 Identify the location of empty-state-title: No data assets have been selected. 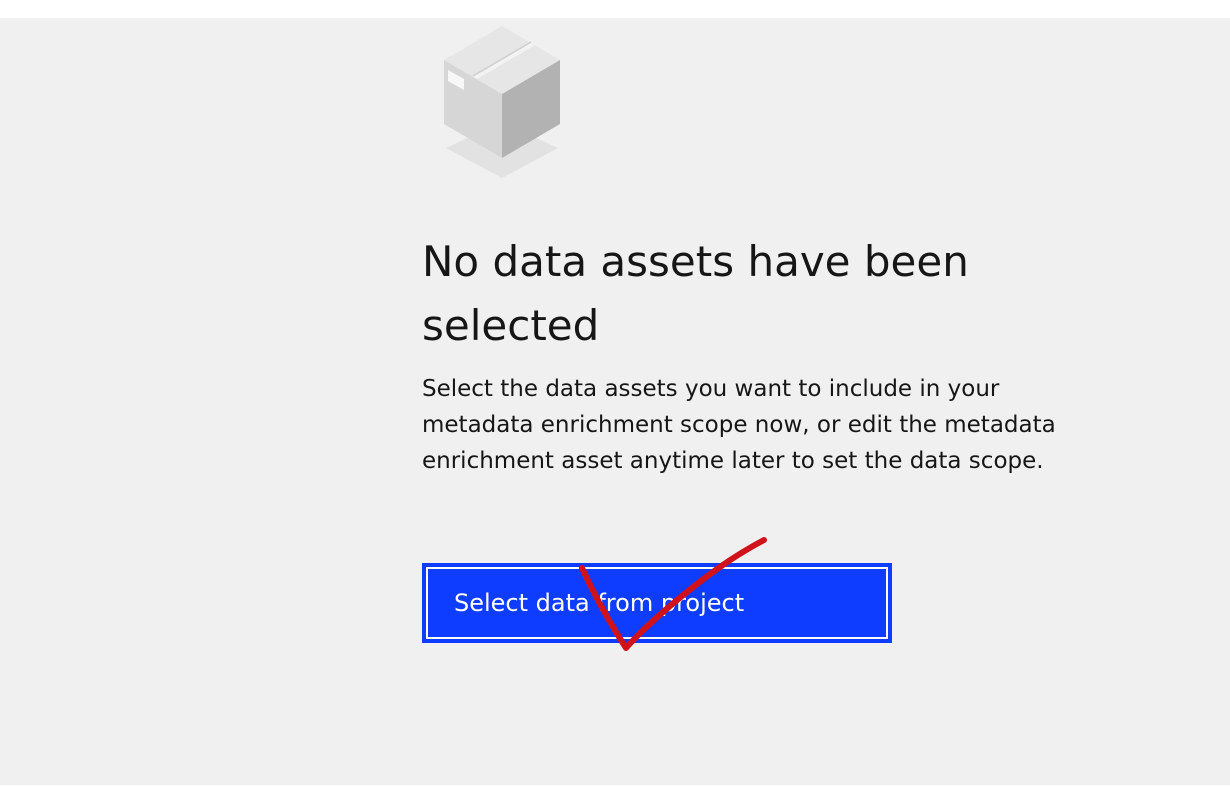
(695, 293).